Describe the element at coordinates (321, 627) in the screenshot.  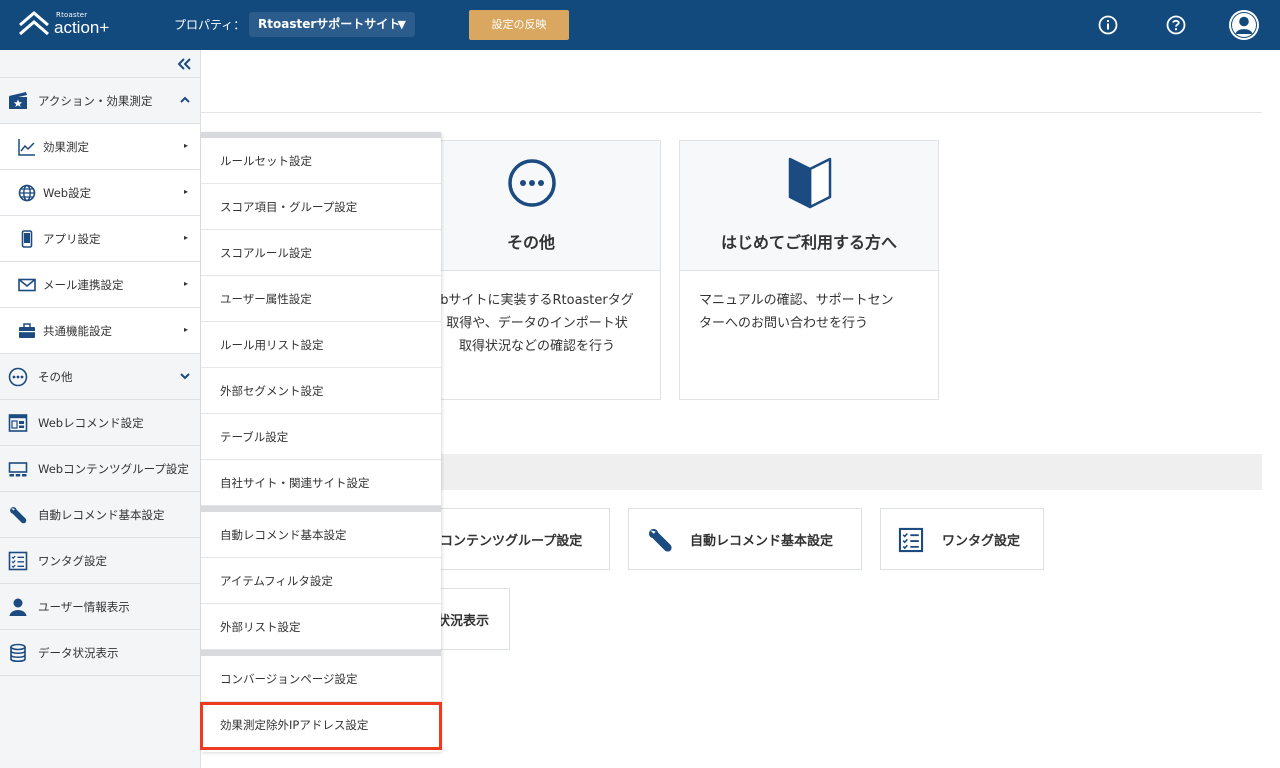
I see `menu-item-external-list: 外部リスト設定` at that location.